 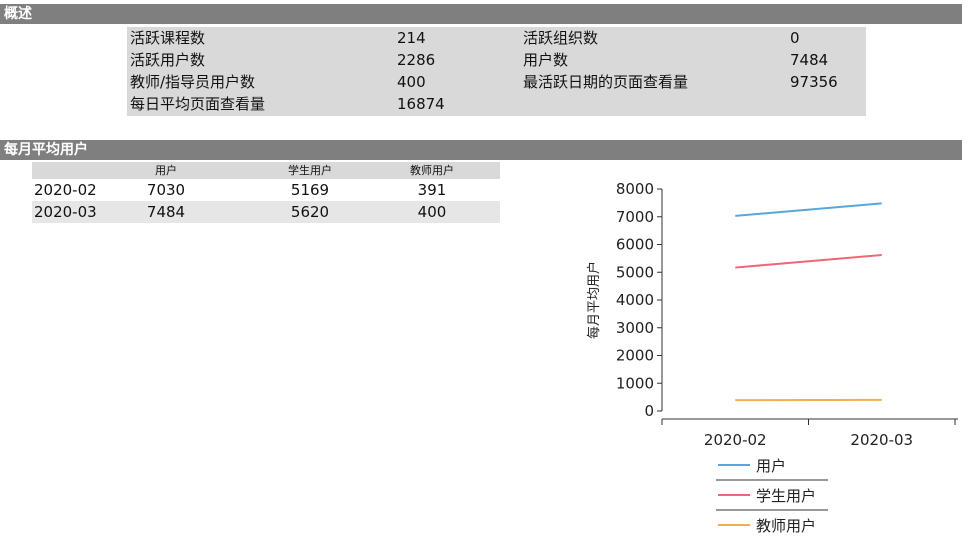 I want to click on x-tick-label: 2020-03, so click(x=881, y=440).